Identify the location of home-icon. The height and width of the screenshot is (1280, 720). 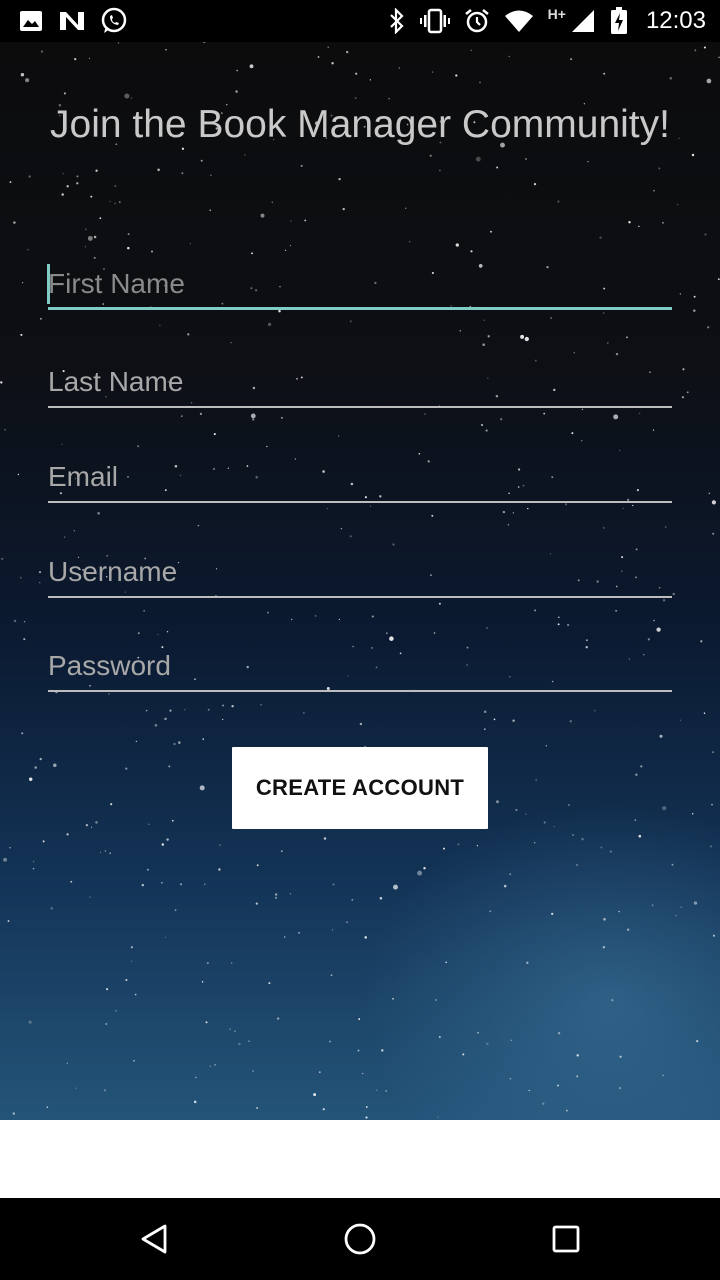
(360, 1239).